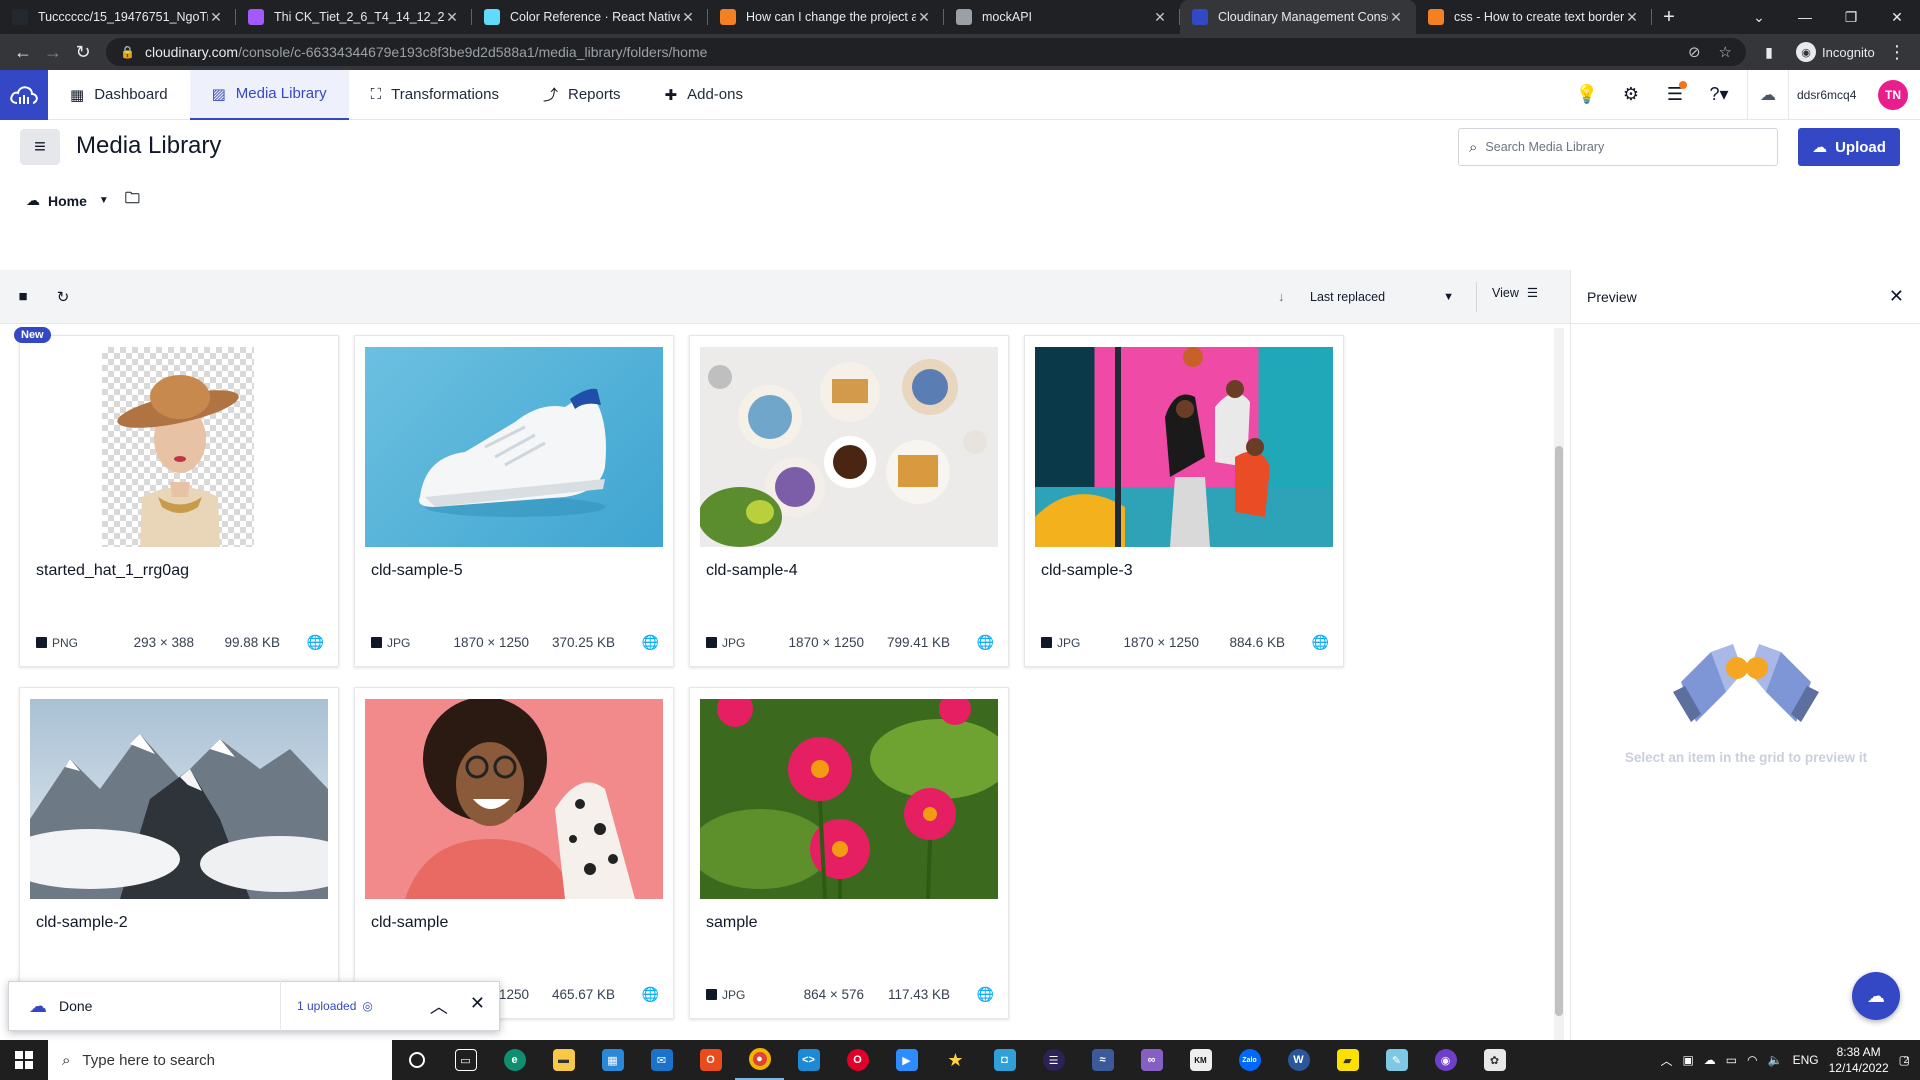  I want to click on new-tab-button: +, so click(1669, 17).